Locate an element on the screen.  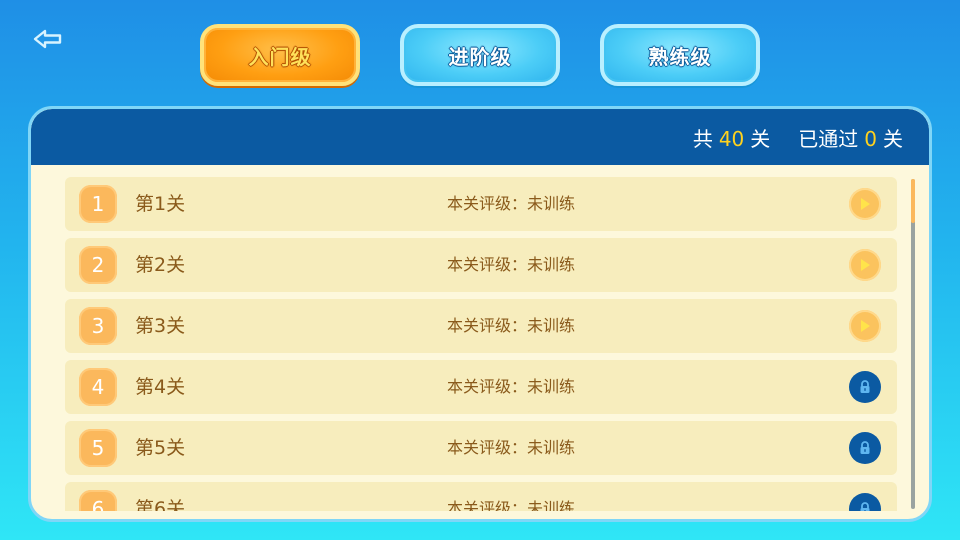
panel-header: 共 40 关 已通过 0 关 is located at coordinates (480, 137).